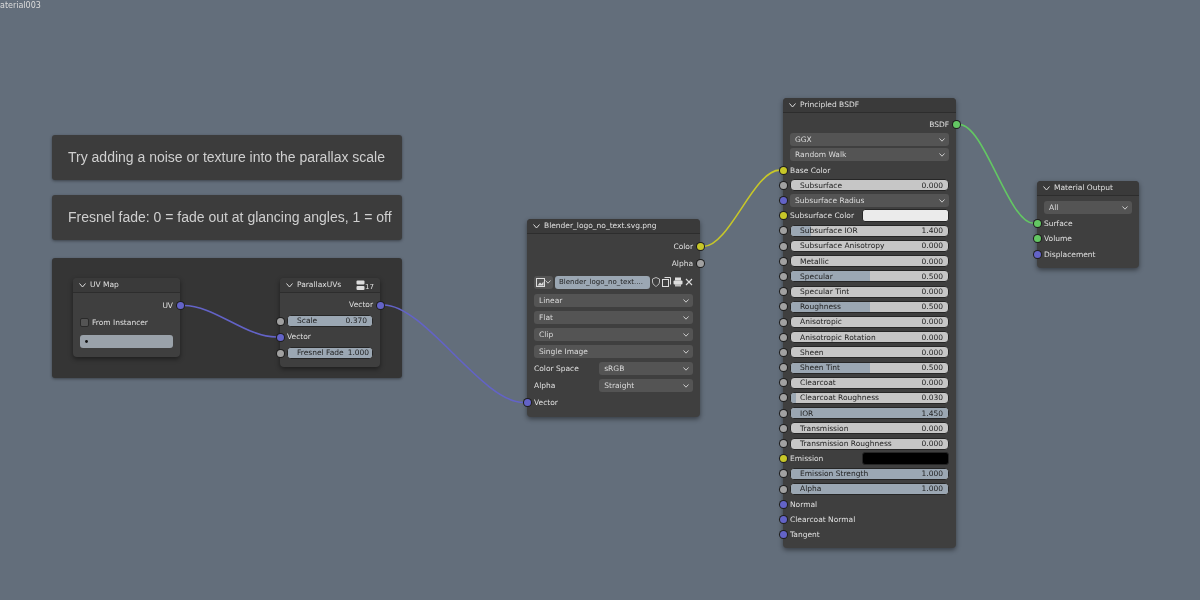  I want to click on dot-icon, so click(86, 341).